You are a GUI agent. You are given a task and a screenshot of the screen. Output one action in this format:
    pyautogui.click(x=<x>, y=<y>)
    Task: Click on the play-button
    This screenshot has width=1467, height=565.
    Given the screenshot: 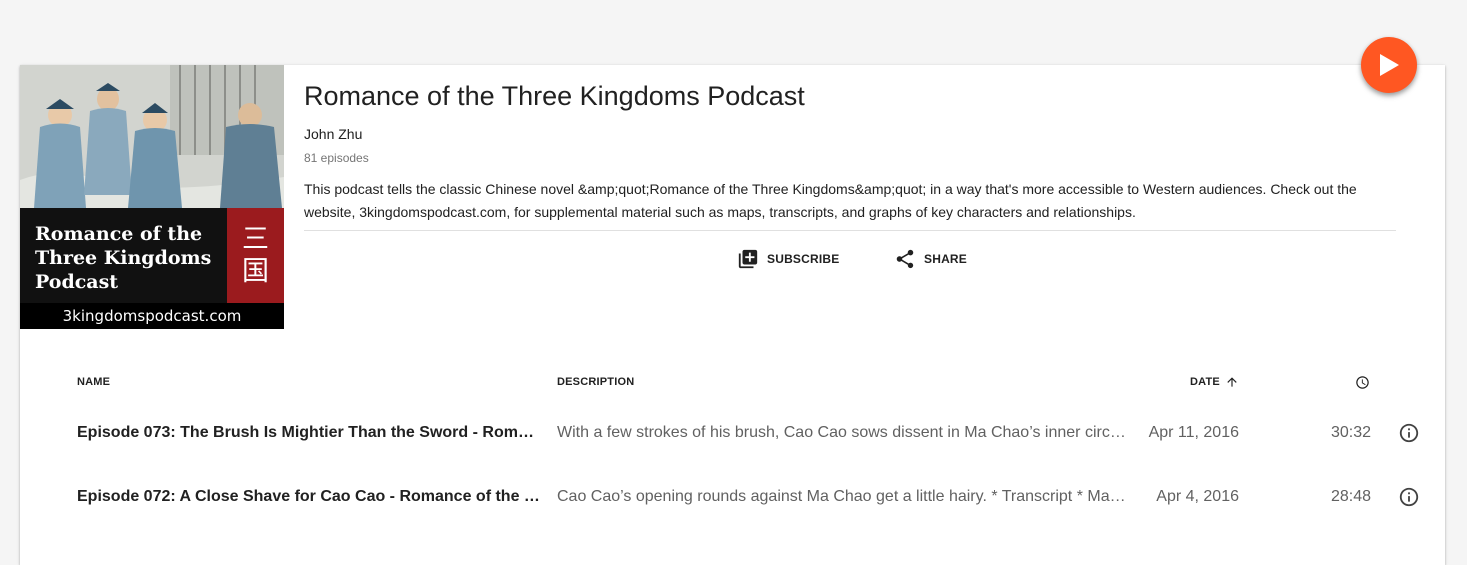 What is the action you would take?
    pyautogui.click(x=1389, y=65)
    